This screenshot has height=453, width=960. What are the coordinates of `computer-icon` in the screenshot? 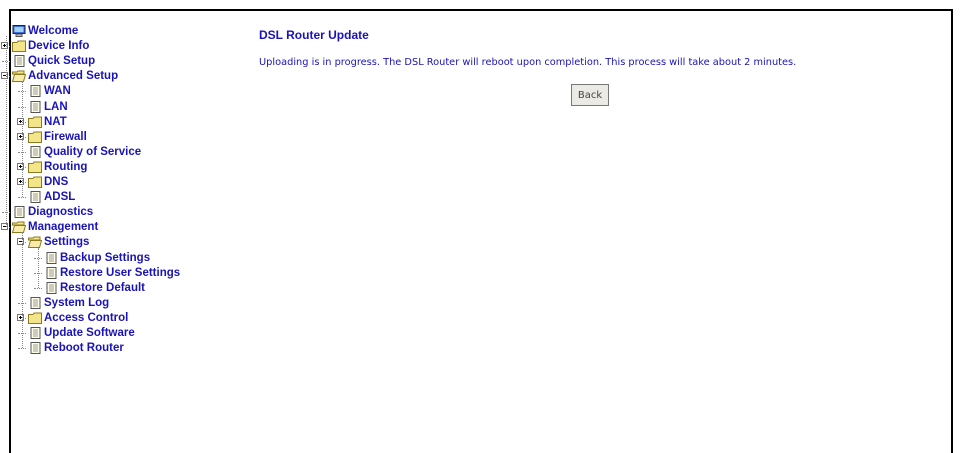 It's located at (19, 31).